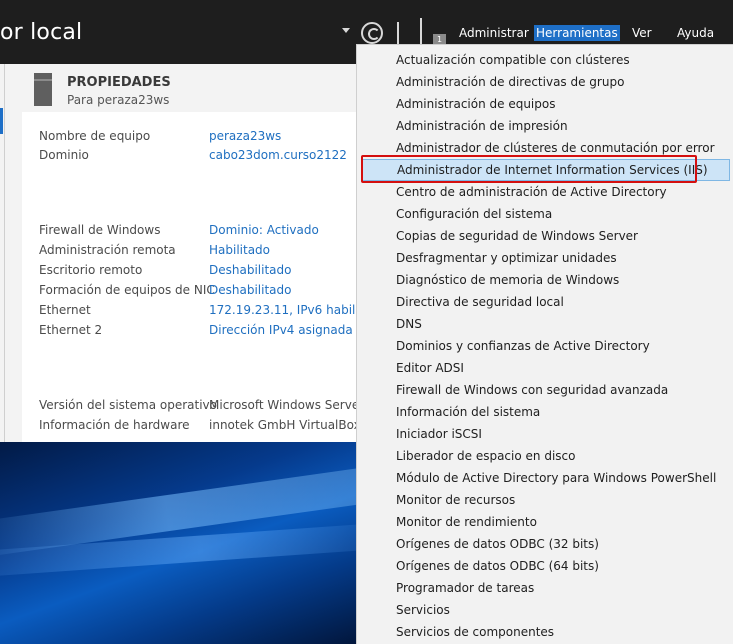 The width and height of the screenshot is (733, 644). I want to click on menu-item: Monitor de recursos, so click(546, 500).